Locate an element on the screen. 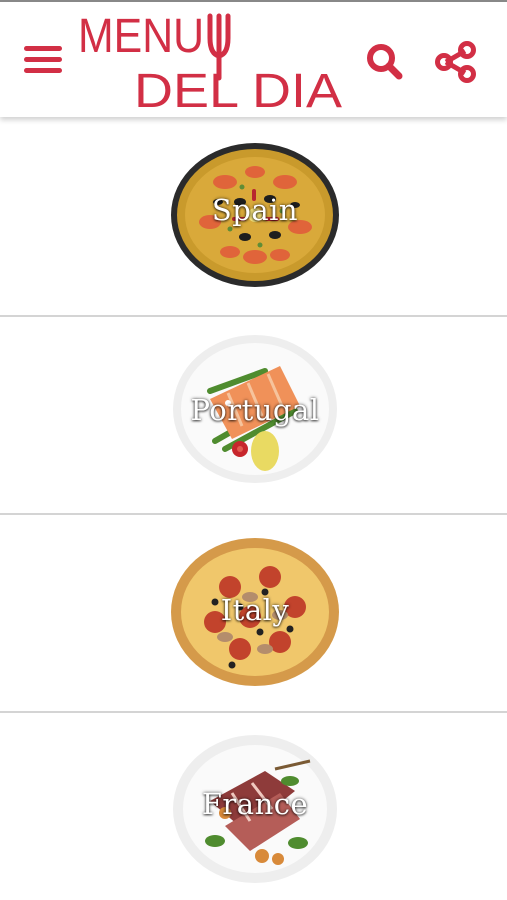 The image size is (507, 900). logo-line1: MENU is located at coordinates (141, 36).